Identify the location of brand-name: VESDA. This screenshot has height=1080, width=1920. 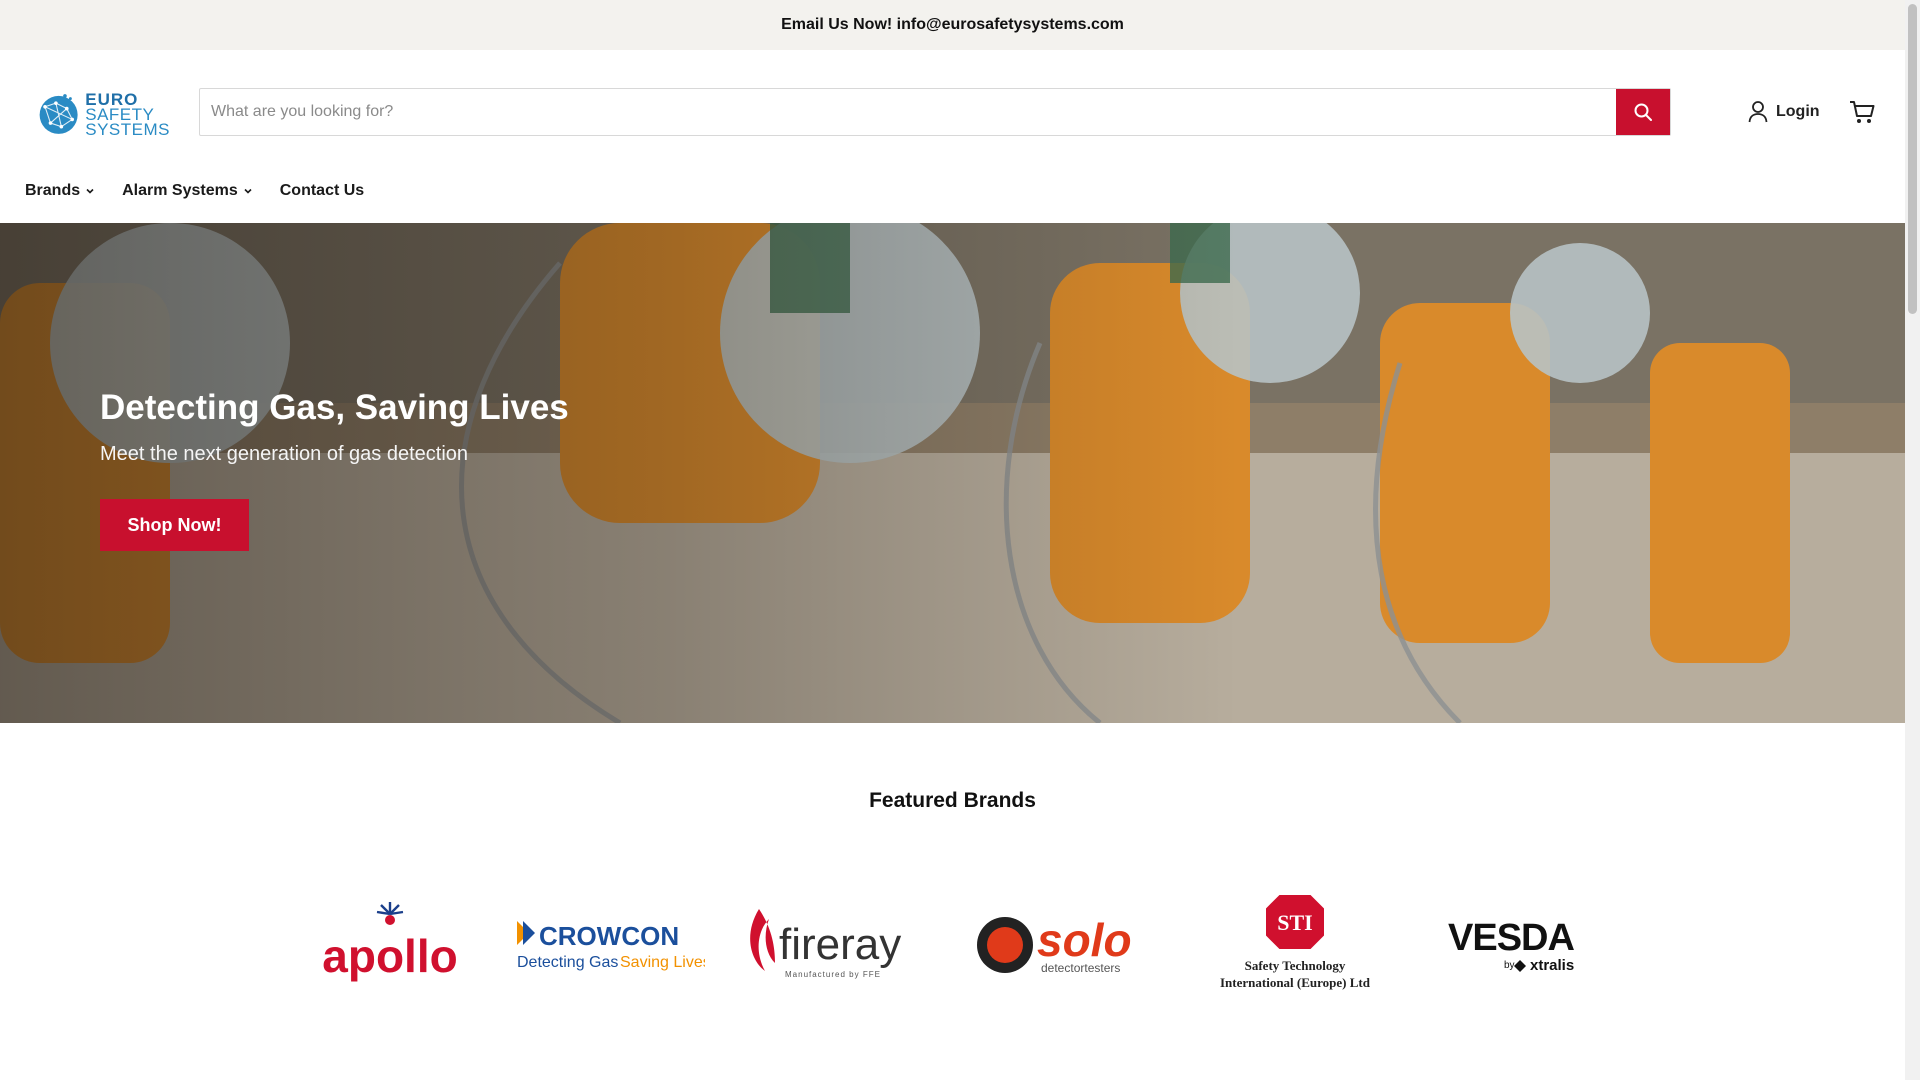
(1511, 938).